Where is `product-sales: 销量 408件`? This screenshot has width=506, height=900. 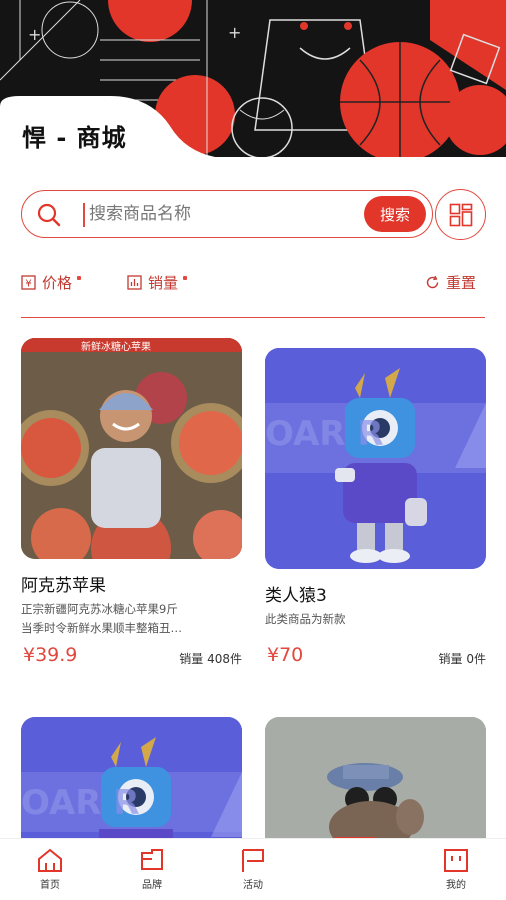 product-sales: 销量 408件 is located at coordinates (210, 659).